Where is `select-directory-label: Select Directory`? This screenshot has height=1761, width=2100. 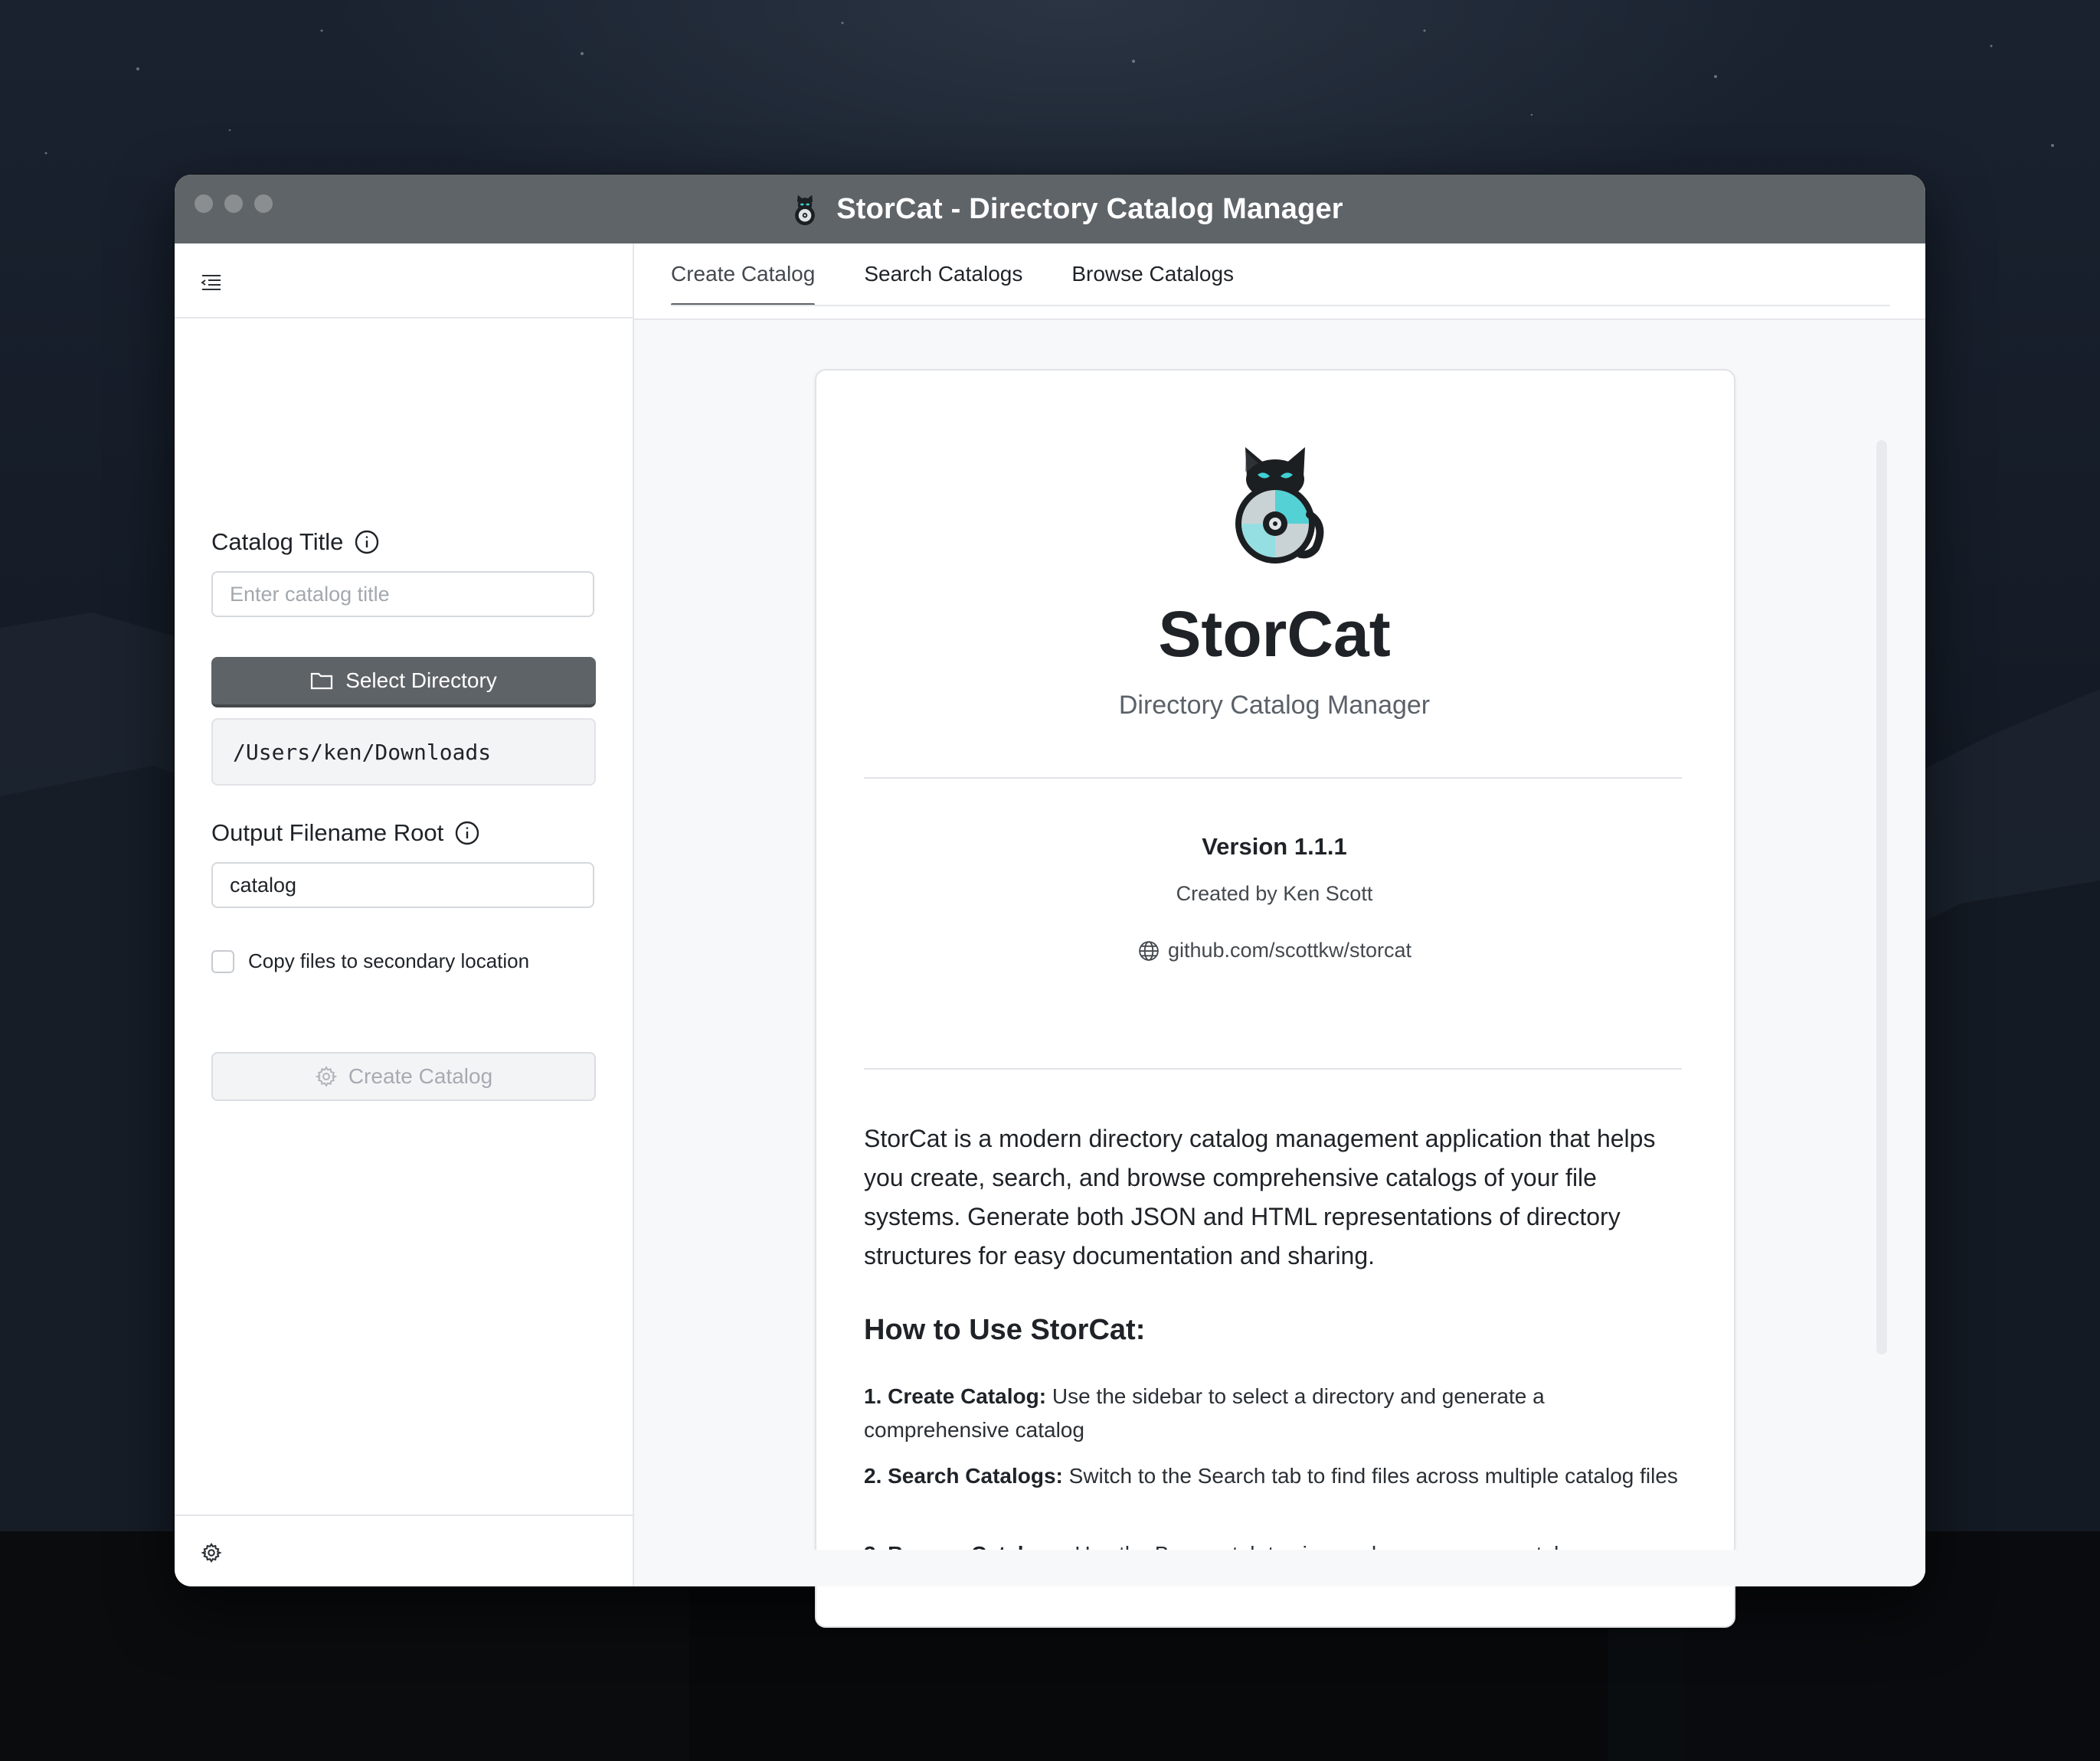
select-directory-label: Select Directory is located at coordinates (421, 680).